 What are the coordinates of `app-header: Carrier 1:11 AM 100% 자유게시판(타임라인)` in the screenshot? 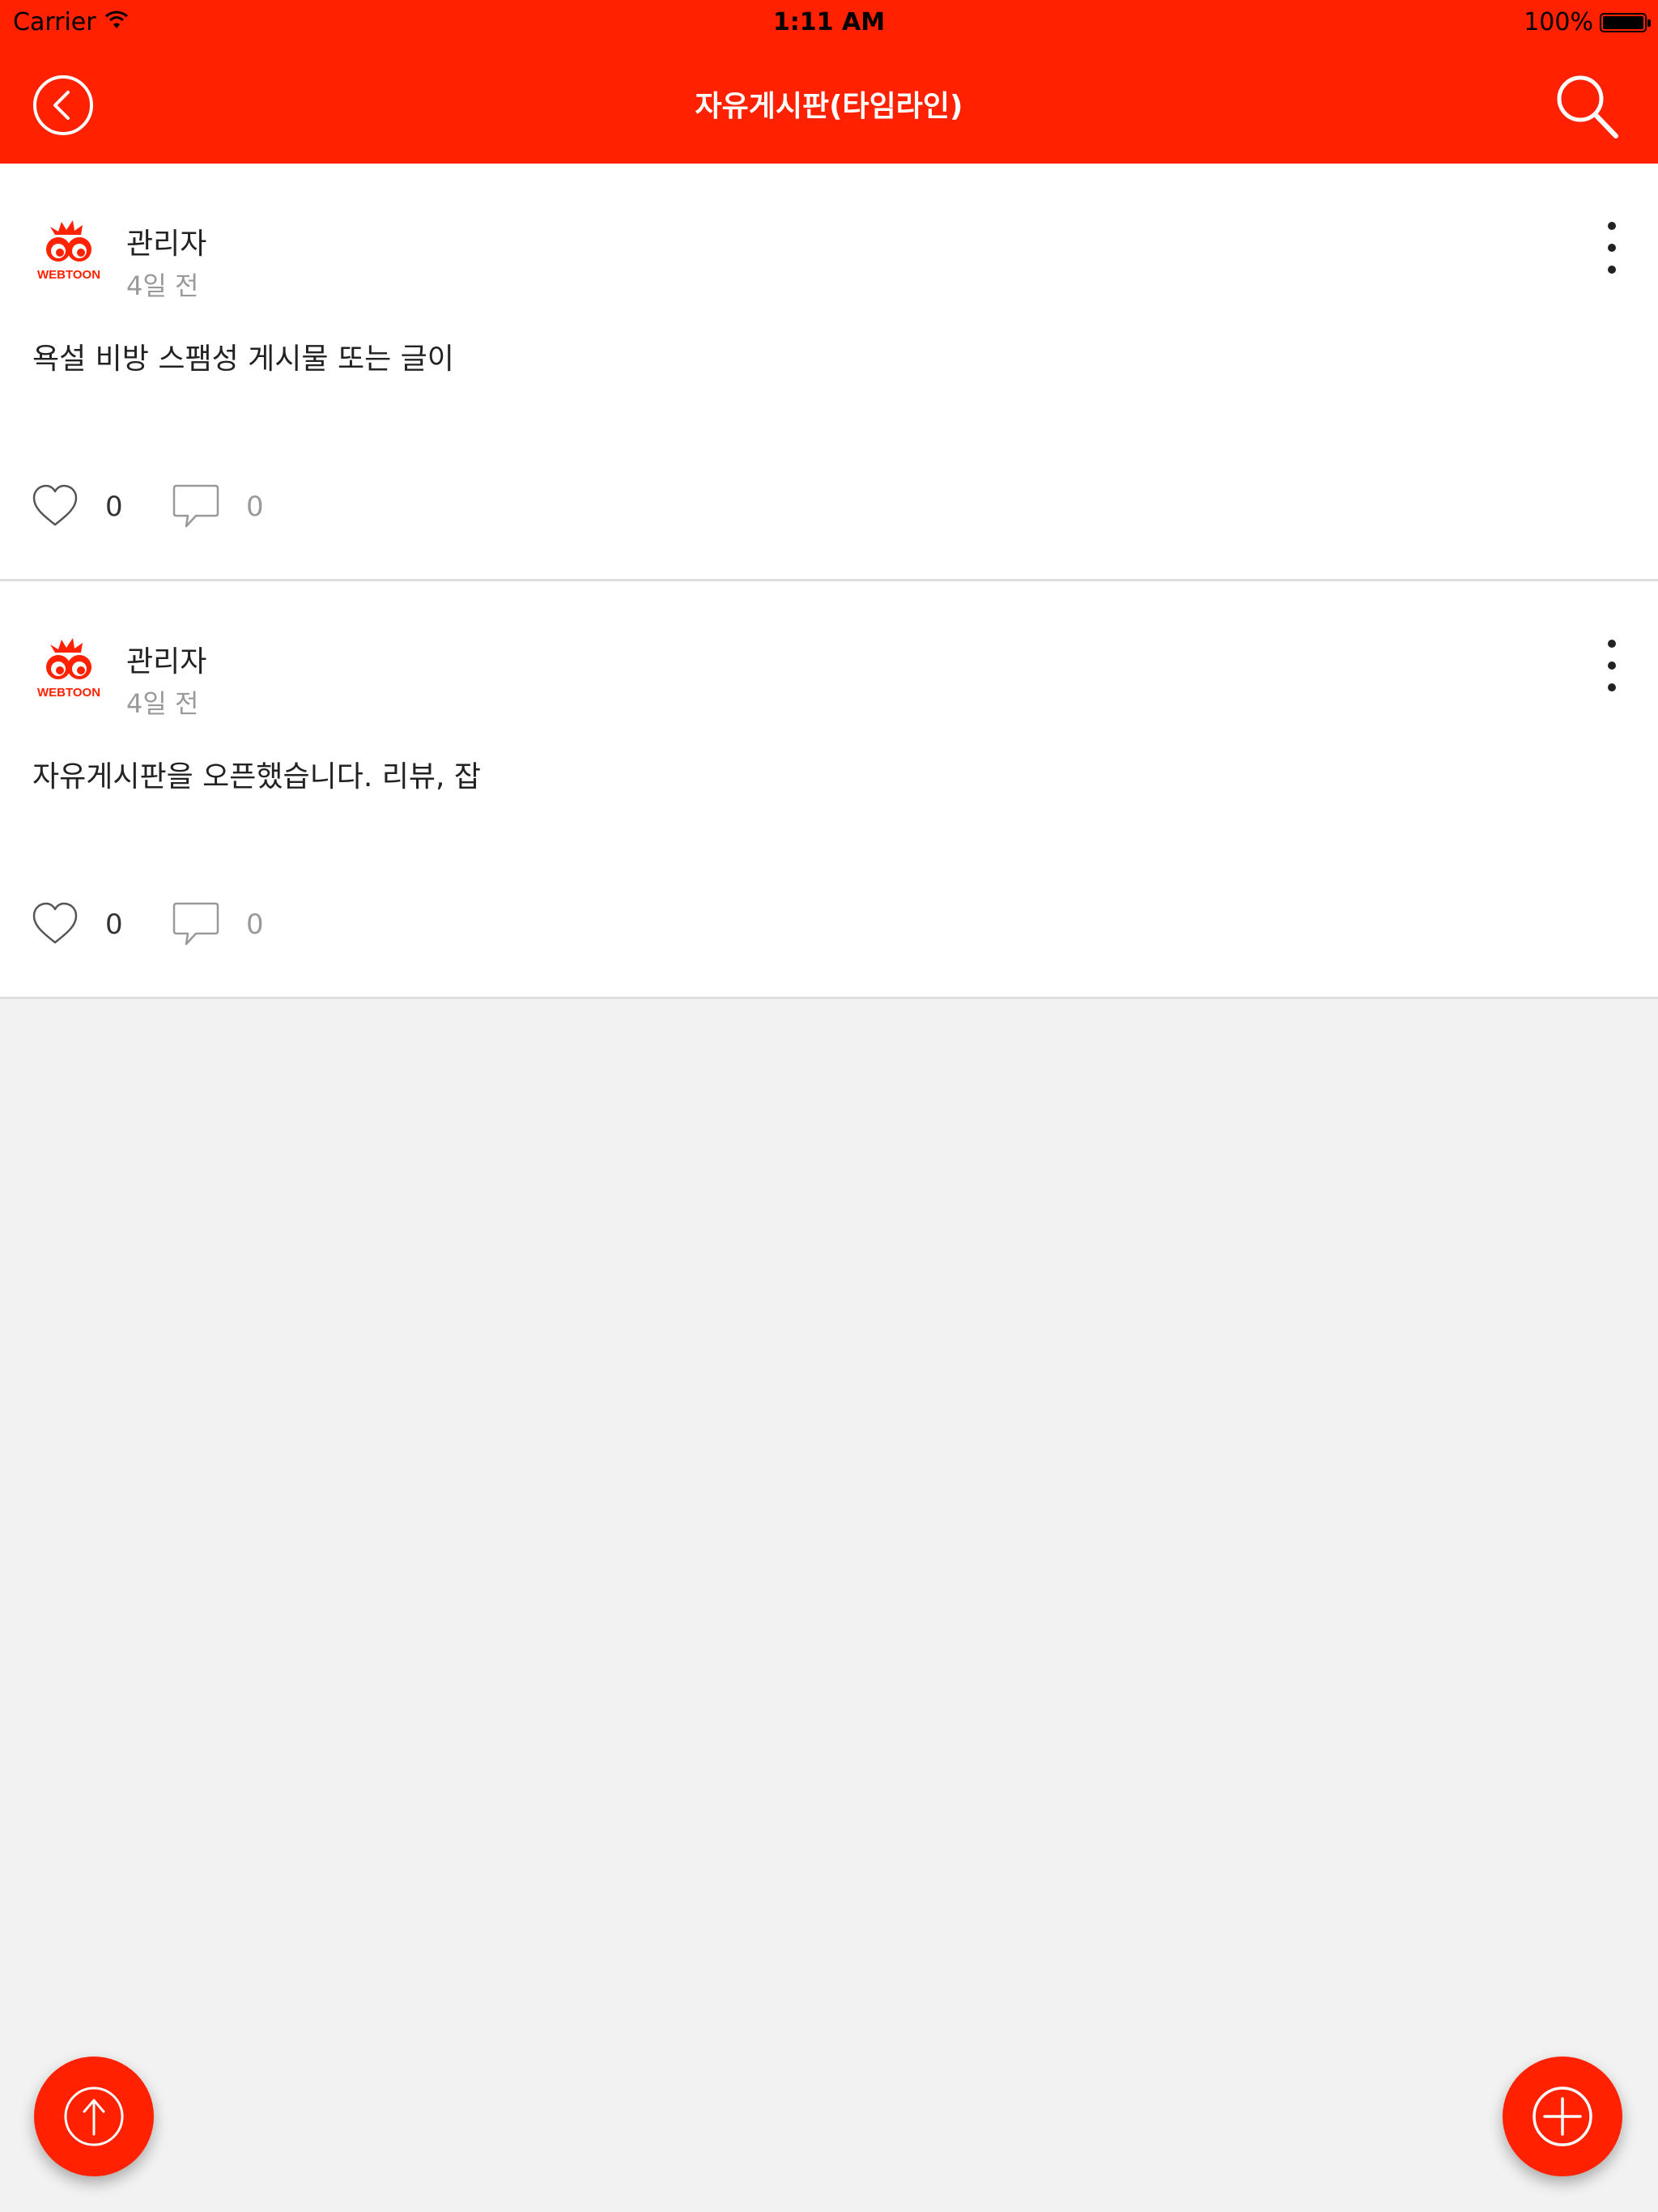 It's located at (829, 82).